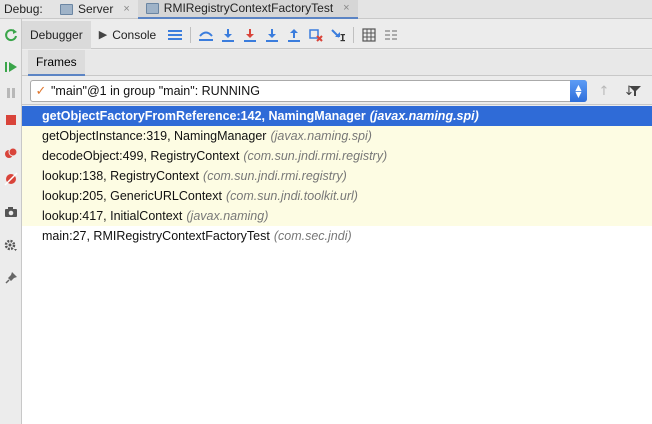 The height and width of the screenshot is (424, 652). I want to click on tab-debugger-label: Debugger, so click(56, 34).